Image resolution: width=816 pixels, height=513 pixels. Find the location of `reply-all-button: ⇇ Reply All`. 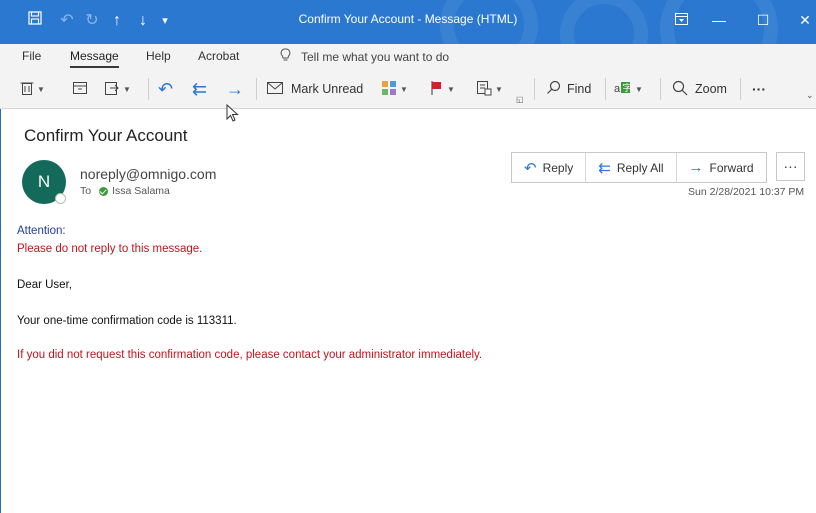

reply-all-button: ⇇ Reply All is located at coordinates (631, 167).